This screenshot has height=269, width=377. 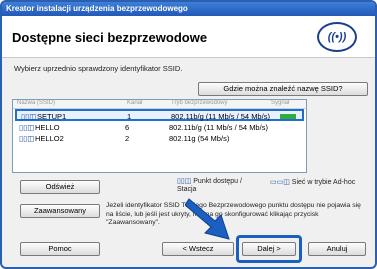 I want to click on column-channel: Kanał, so click(x=135, y=103).